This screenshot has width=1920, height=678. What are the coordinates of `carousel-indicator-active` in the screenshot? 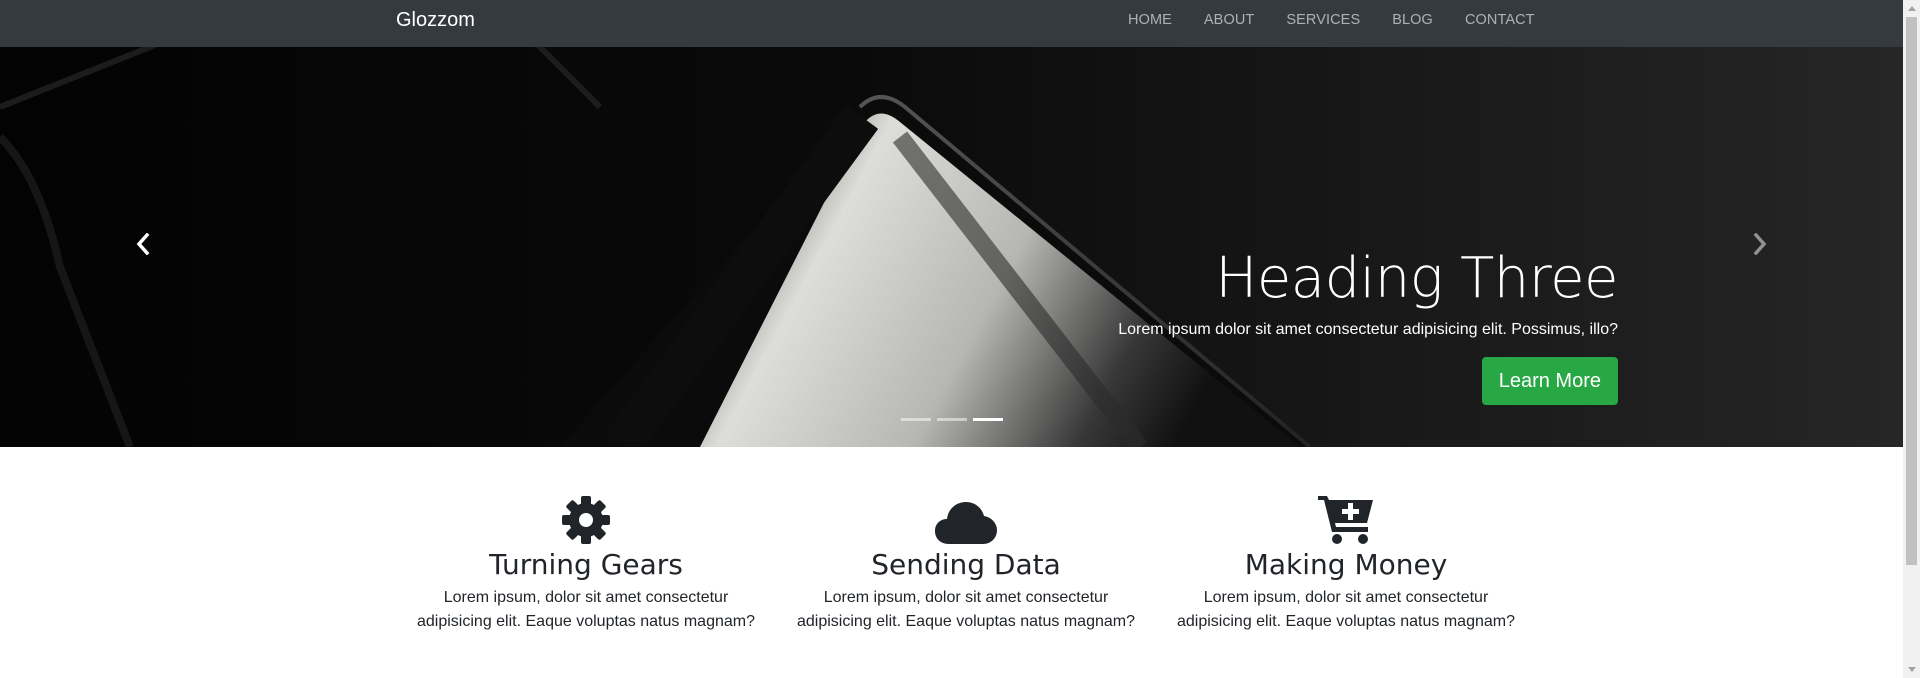 It's located at (988, 419).